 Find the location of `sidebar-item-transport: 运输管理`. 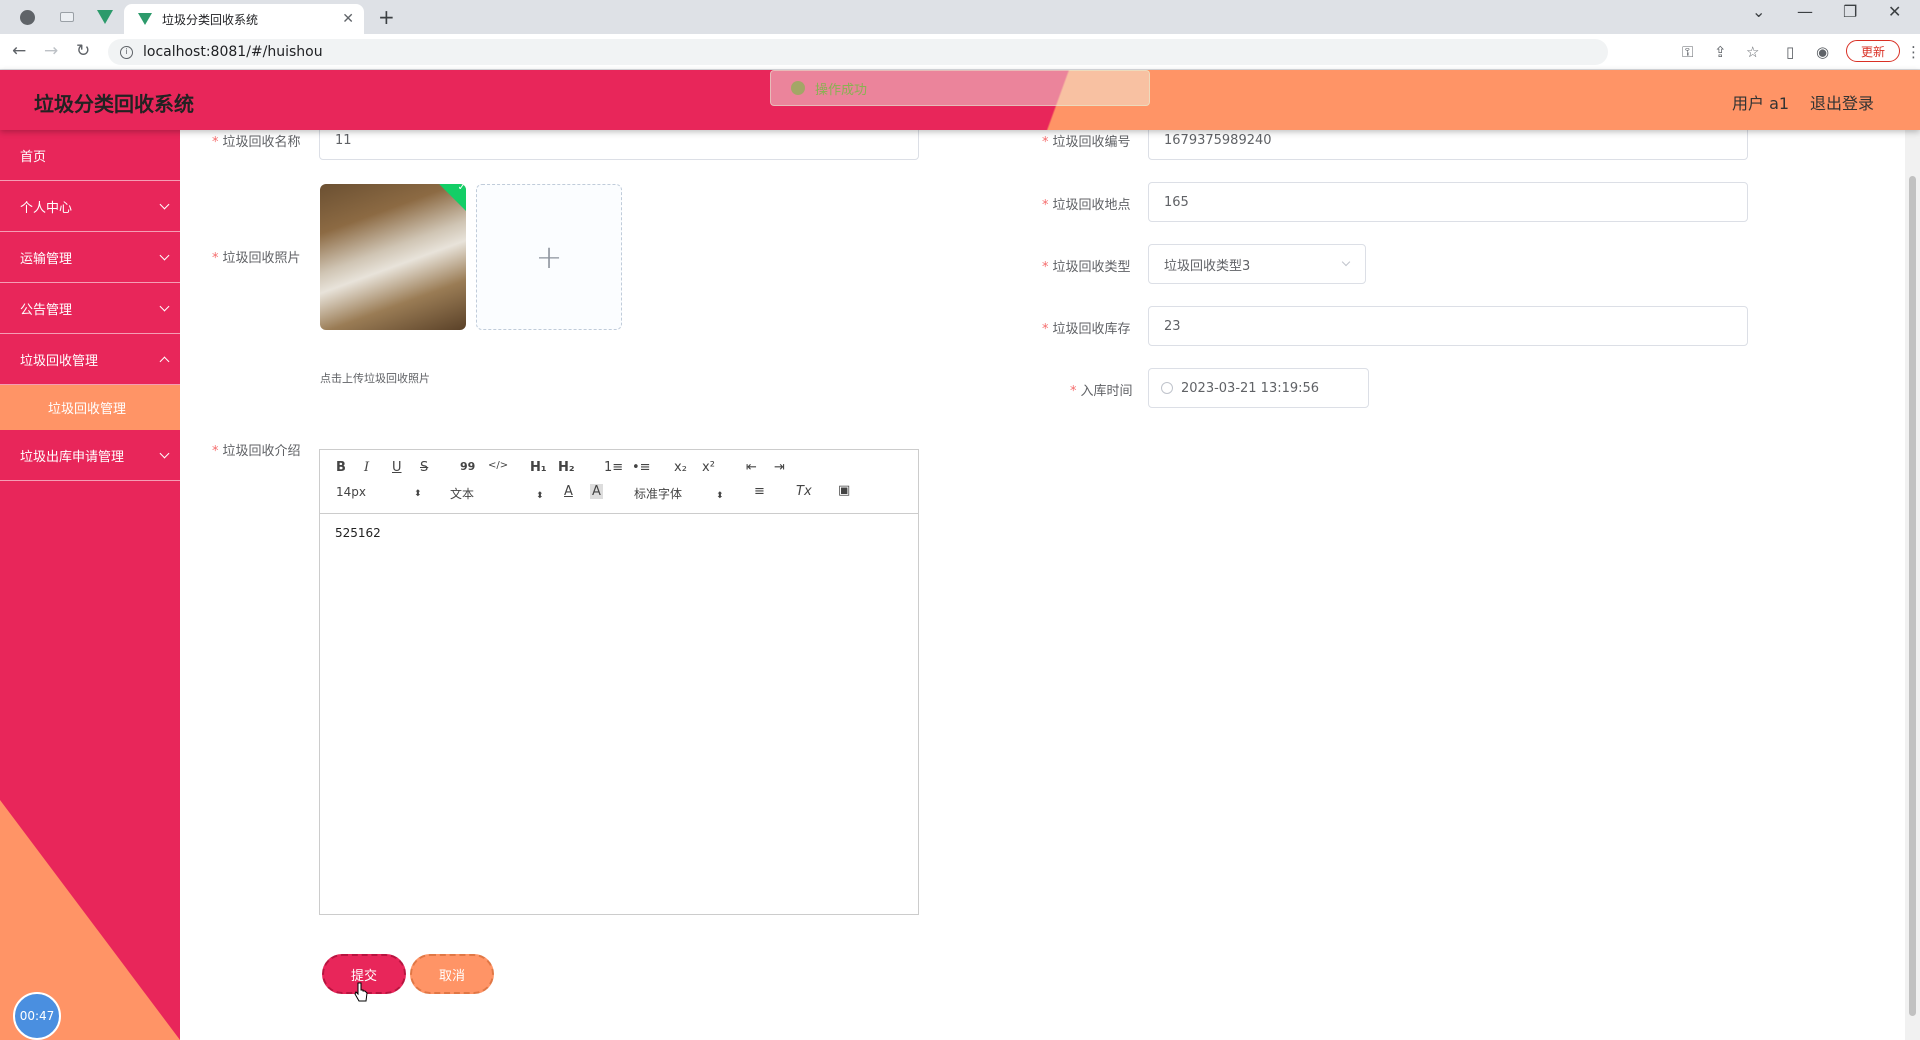

sidebar-item-transport: 运输管理 is located at coordinates (90, 257).